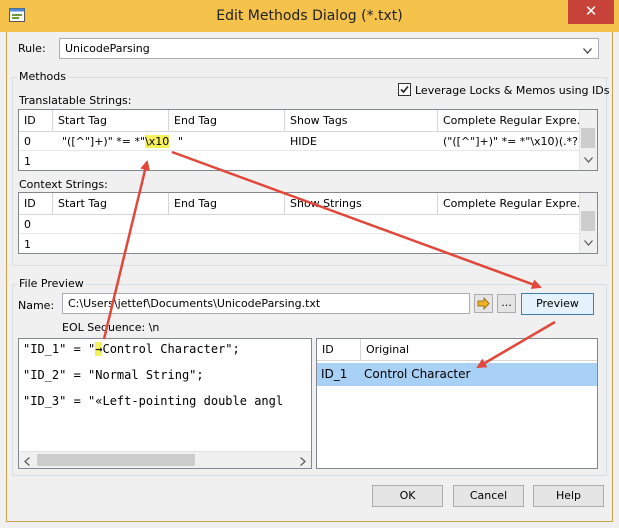  Describe the element at coordinates (63, 184) in the screenshot. I see `context-strings-label: Context Strings:` at that location.